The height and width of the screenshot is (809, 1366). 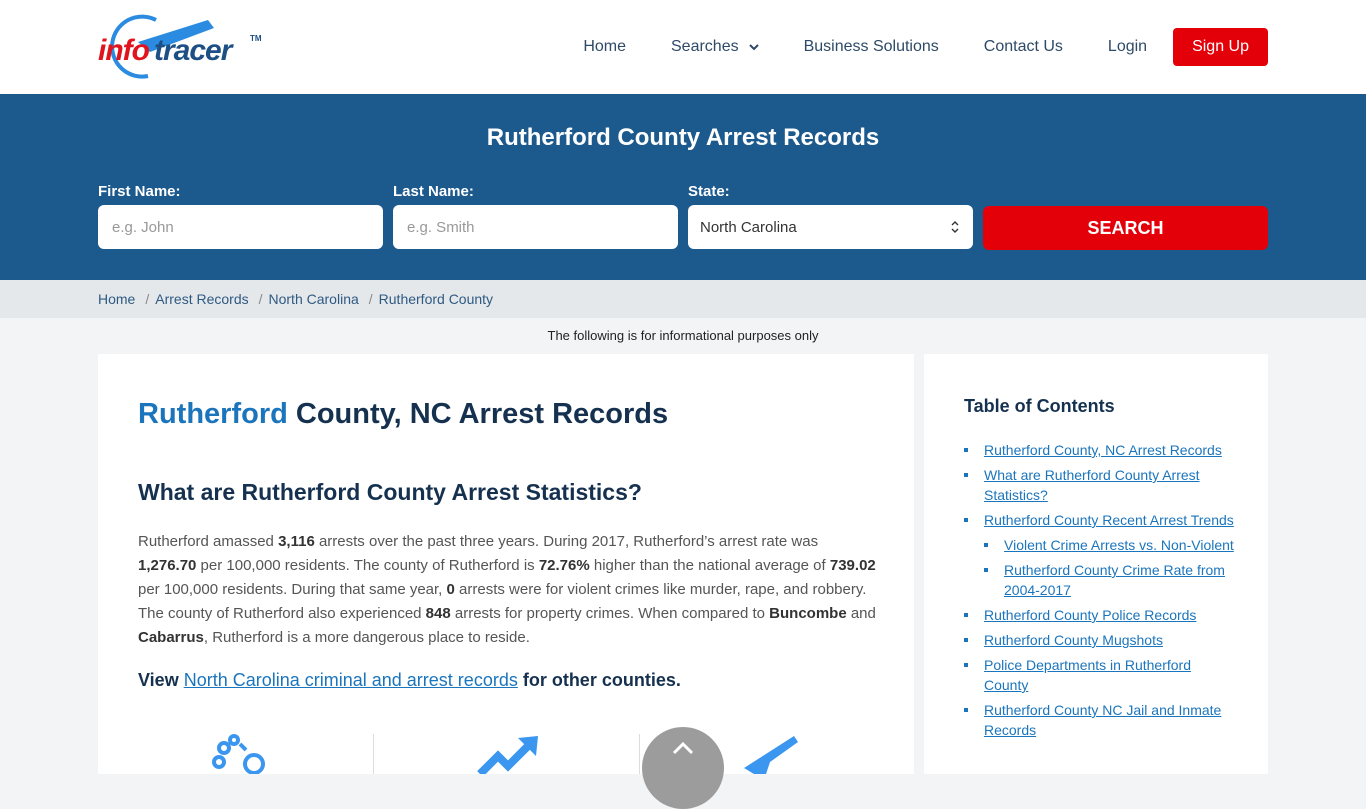 I want to click on breadcrumb-home: Home, so click(x=116, y=299).